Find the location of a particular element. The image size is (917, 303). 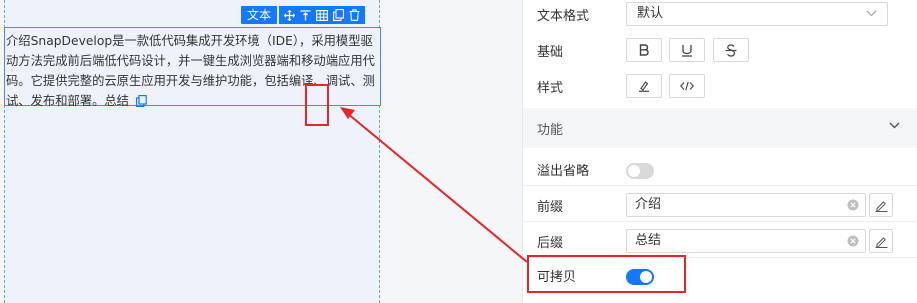

brush-button is located at coordinates (644, 86).